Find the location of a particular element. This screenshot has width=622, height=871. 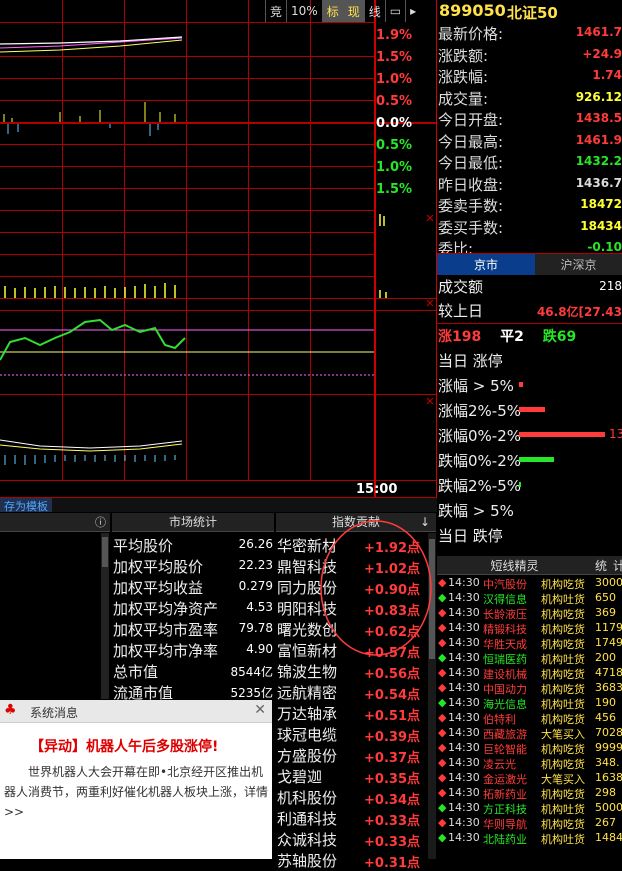

stat-row: 加权平均市盈率 79.78 is located at coordinates (193, 629).